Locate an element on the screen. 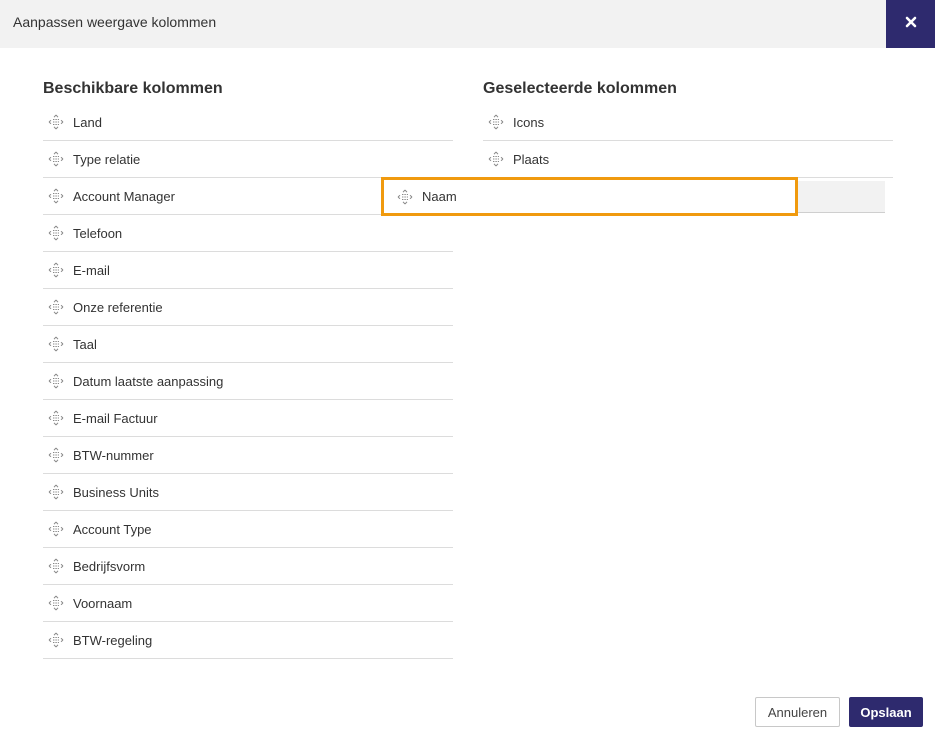 This screenshot has width=935, height=742. column-list-item: Onze referentie is located at coordinates (248, 307).